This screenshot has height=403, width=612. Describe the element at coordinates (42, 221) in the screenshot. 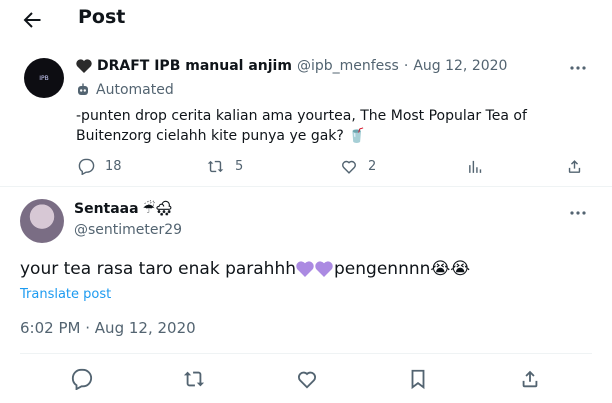

I see `avatar` at that location.